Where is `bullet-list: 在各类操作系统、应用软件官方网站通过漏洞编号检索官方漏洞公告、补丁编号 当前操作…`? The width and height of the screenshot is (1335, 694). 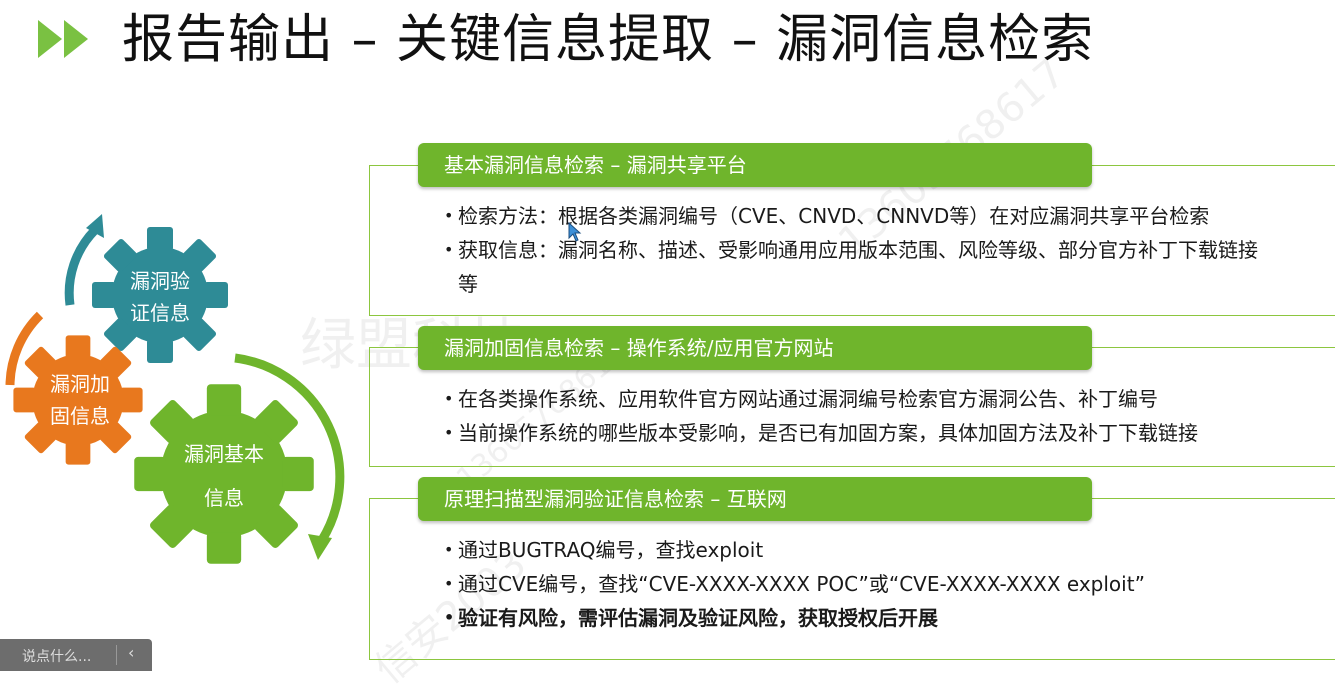 bullet-list: 在各类操作系统、应用软件官方网站通过漏洞编号检索官方漏洞公告、补丁编号 当前操作… is located at coordinates (821, 416).